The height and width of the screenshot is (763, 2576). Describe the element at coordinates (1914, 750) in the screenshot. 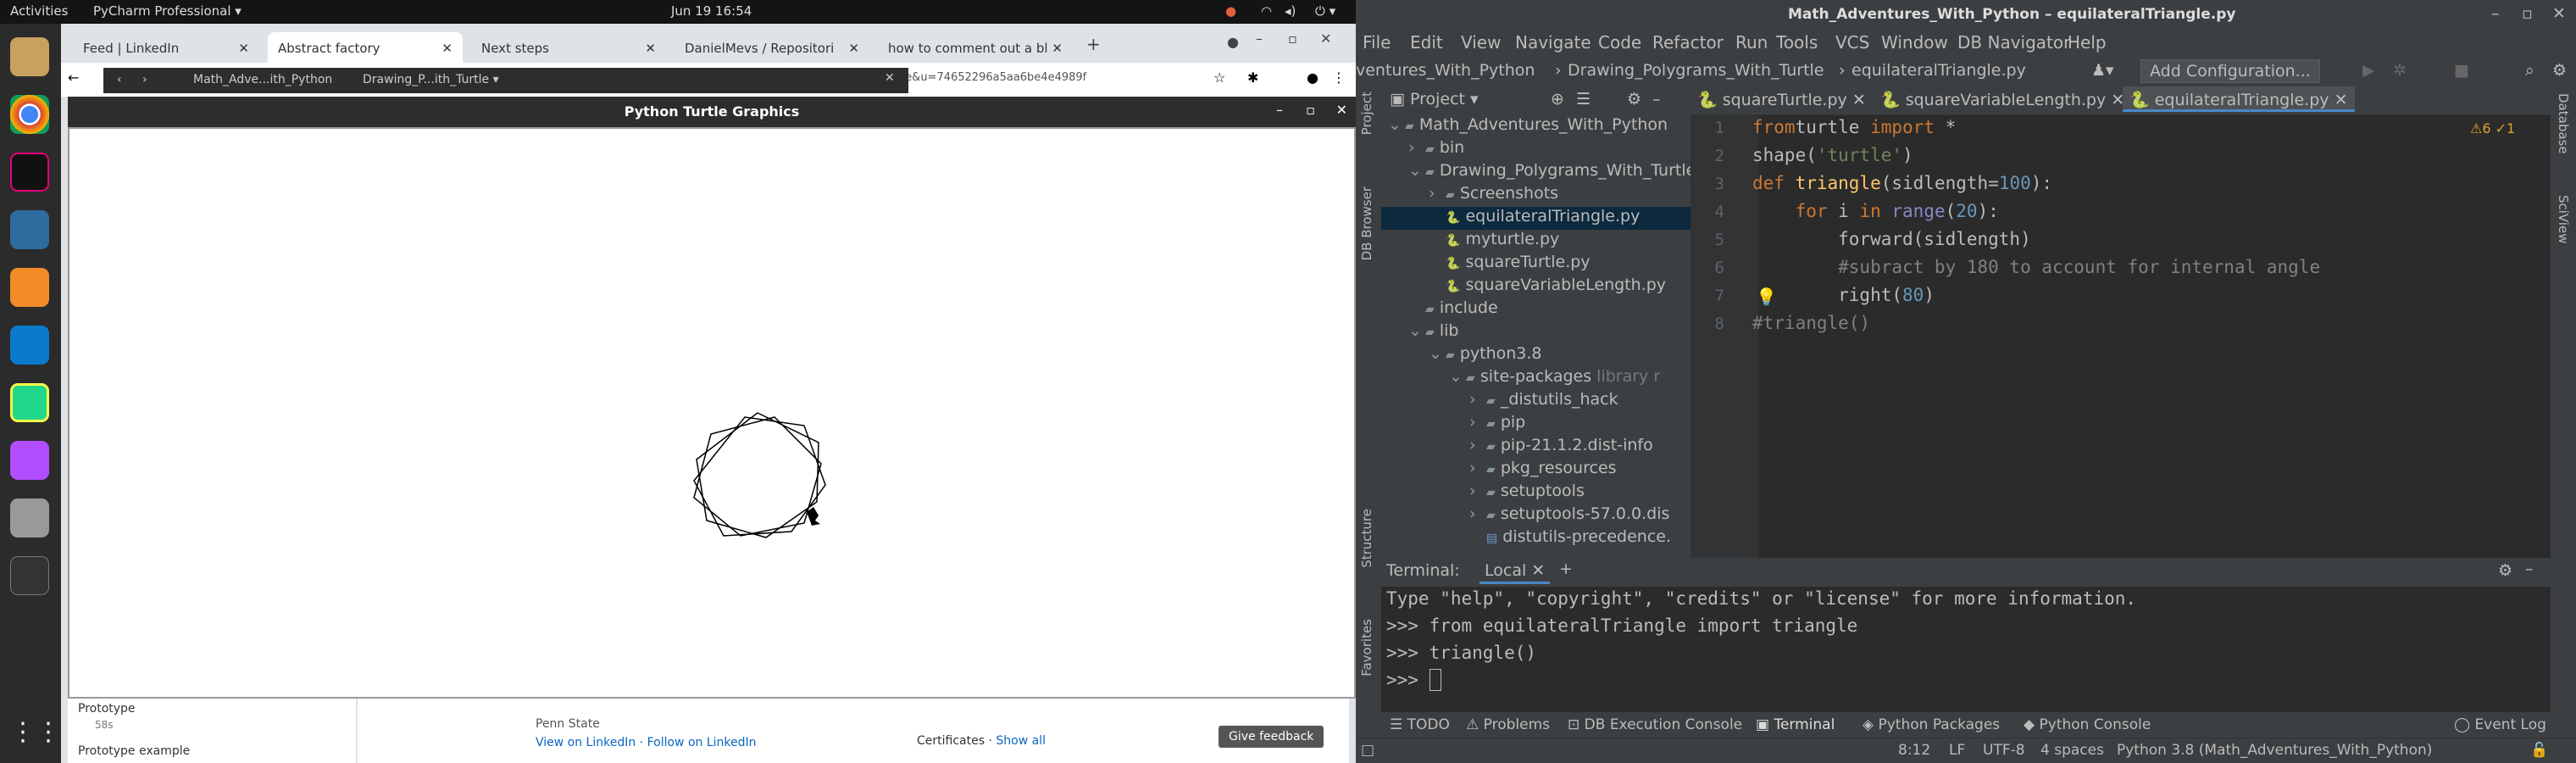

I see `caret-position: 8:12` at that location.